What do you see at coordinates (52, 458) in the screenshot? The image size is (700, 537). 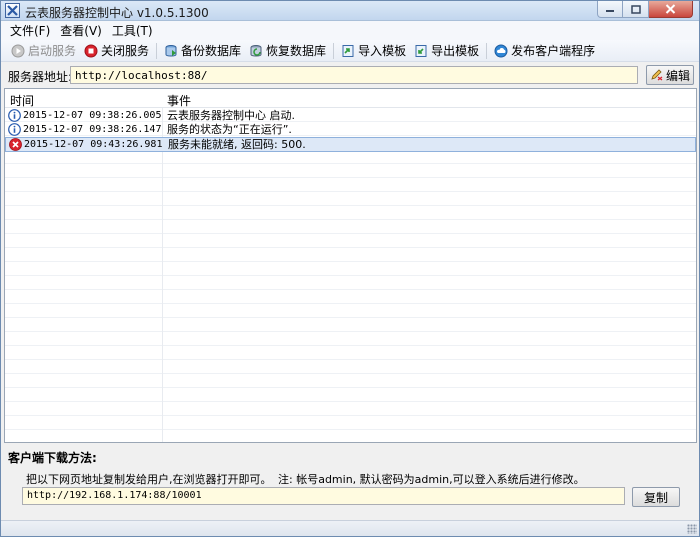 I see `download-title: 客户端下载方法:` at bounding box center [52, 458].